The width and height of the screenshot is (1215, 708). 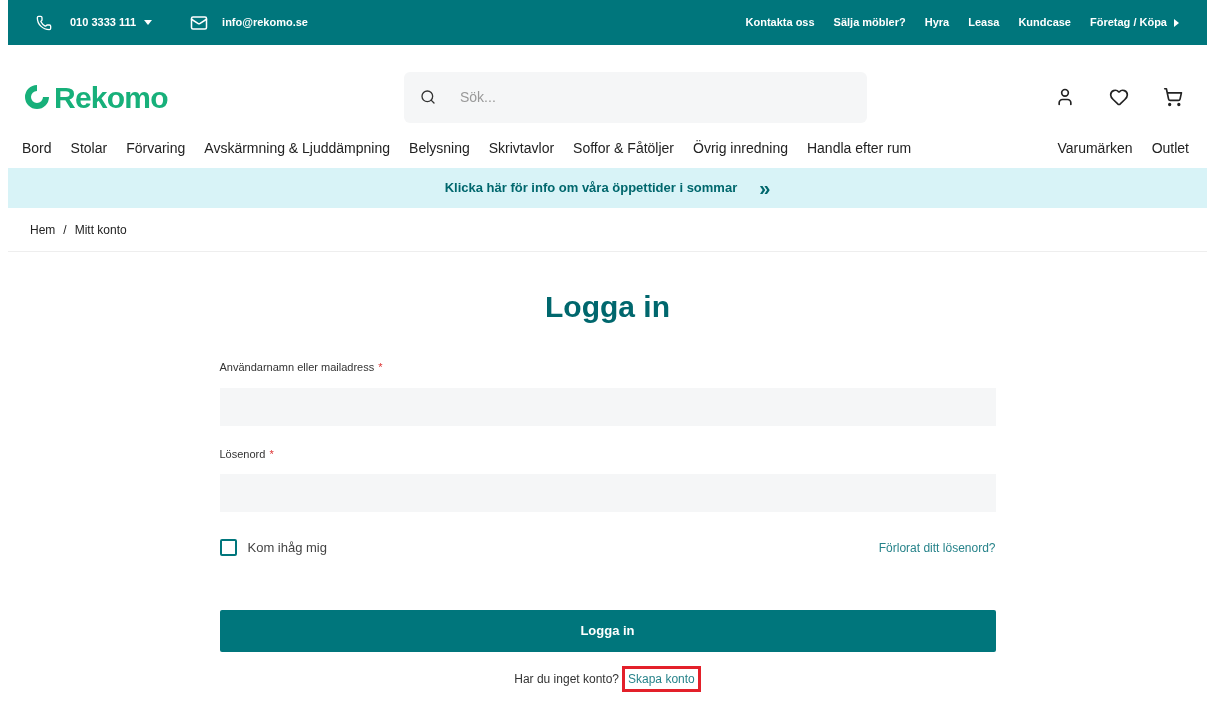 I want to click on nav-item: Stolar, so click(x=89, y=148).